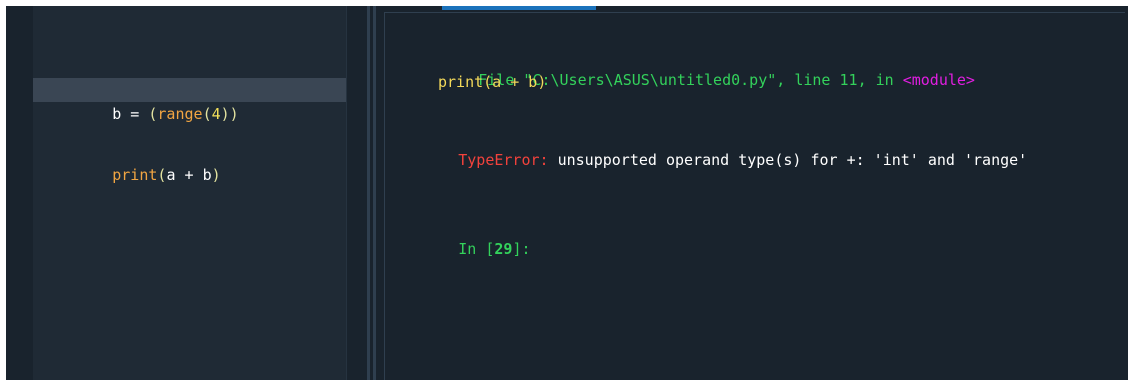 This screenshot has height=381, width=1135. I want to click on code-token: b, so click(207, 175).